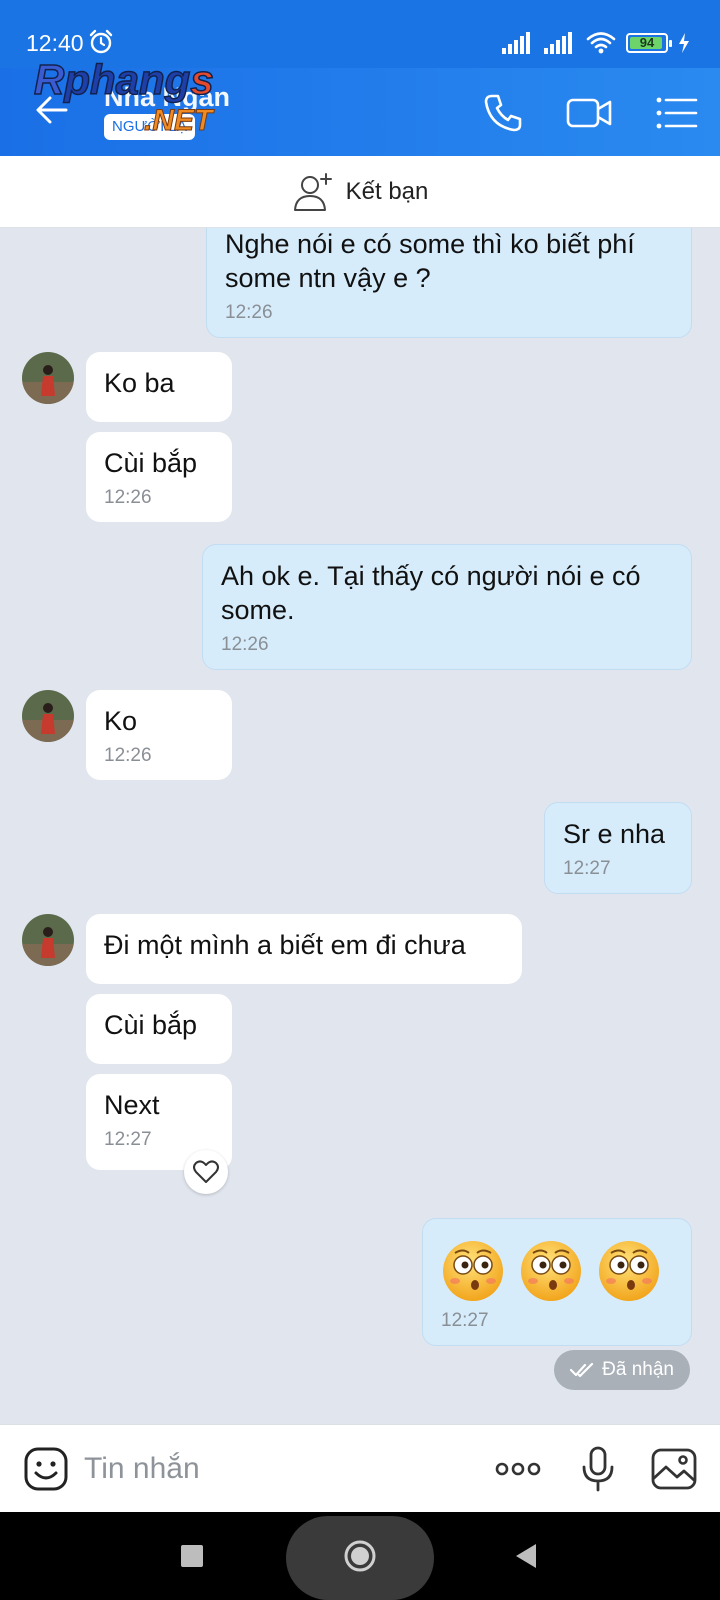  I want to click on back-triangle-icon, so click(526, 1556).